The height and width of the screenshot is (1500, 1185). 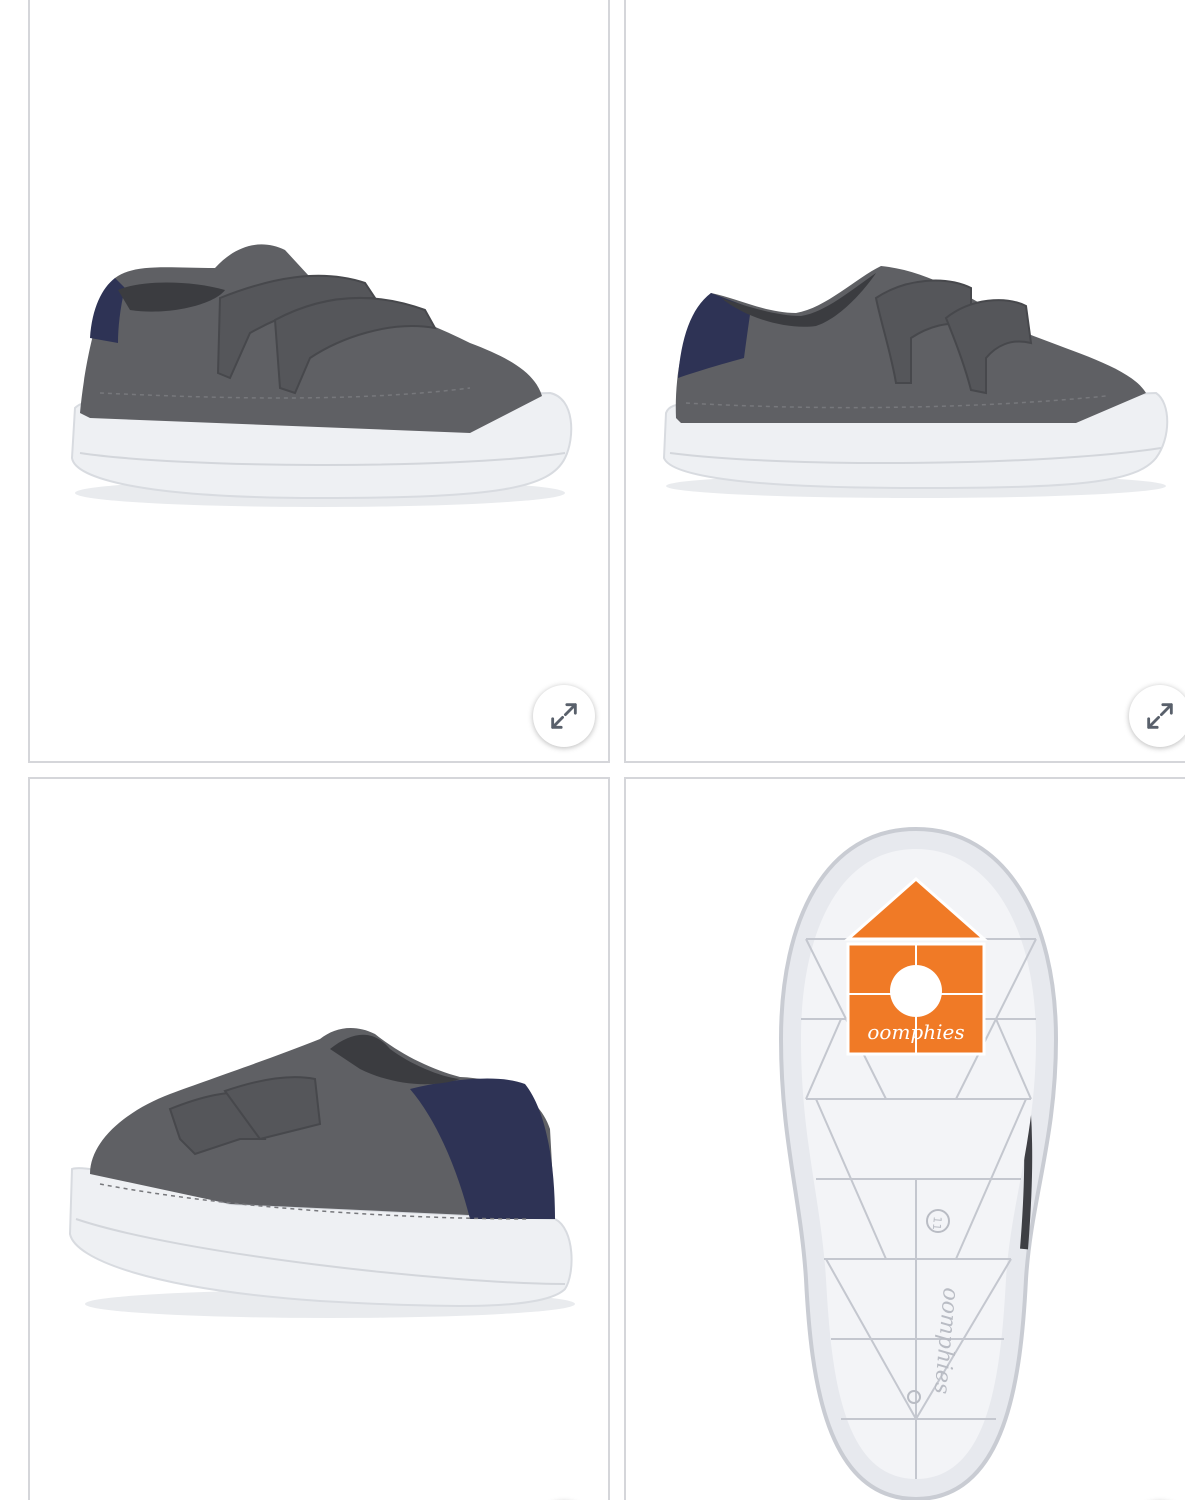 I want to click on shoe-side-image, so click(x=915, y=382).